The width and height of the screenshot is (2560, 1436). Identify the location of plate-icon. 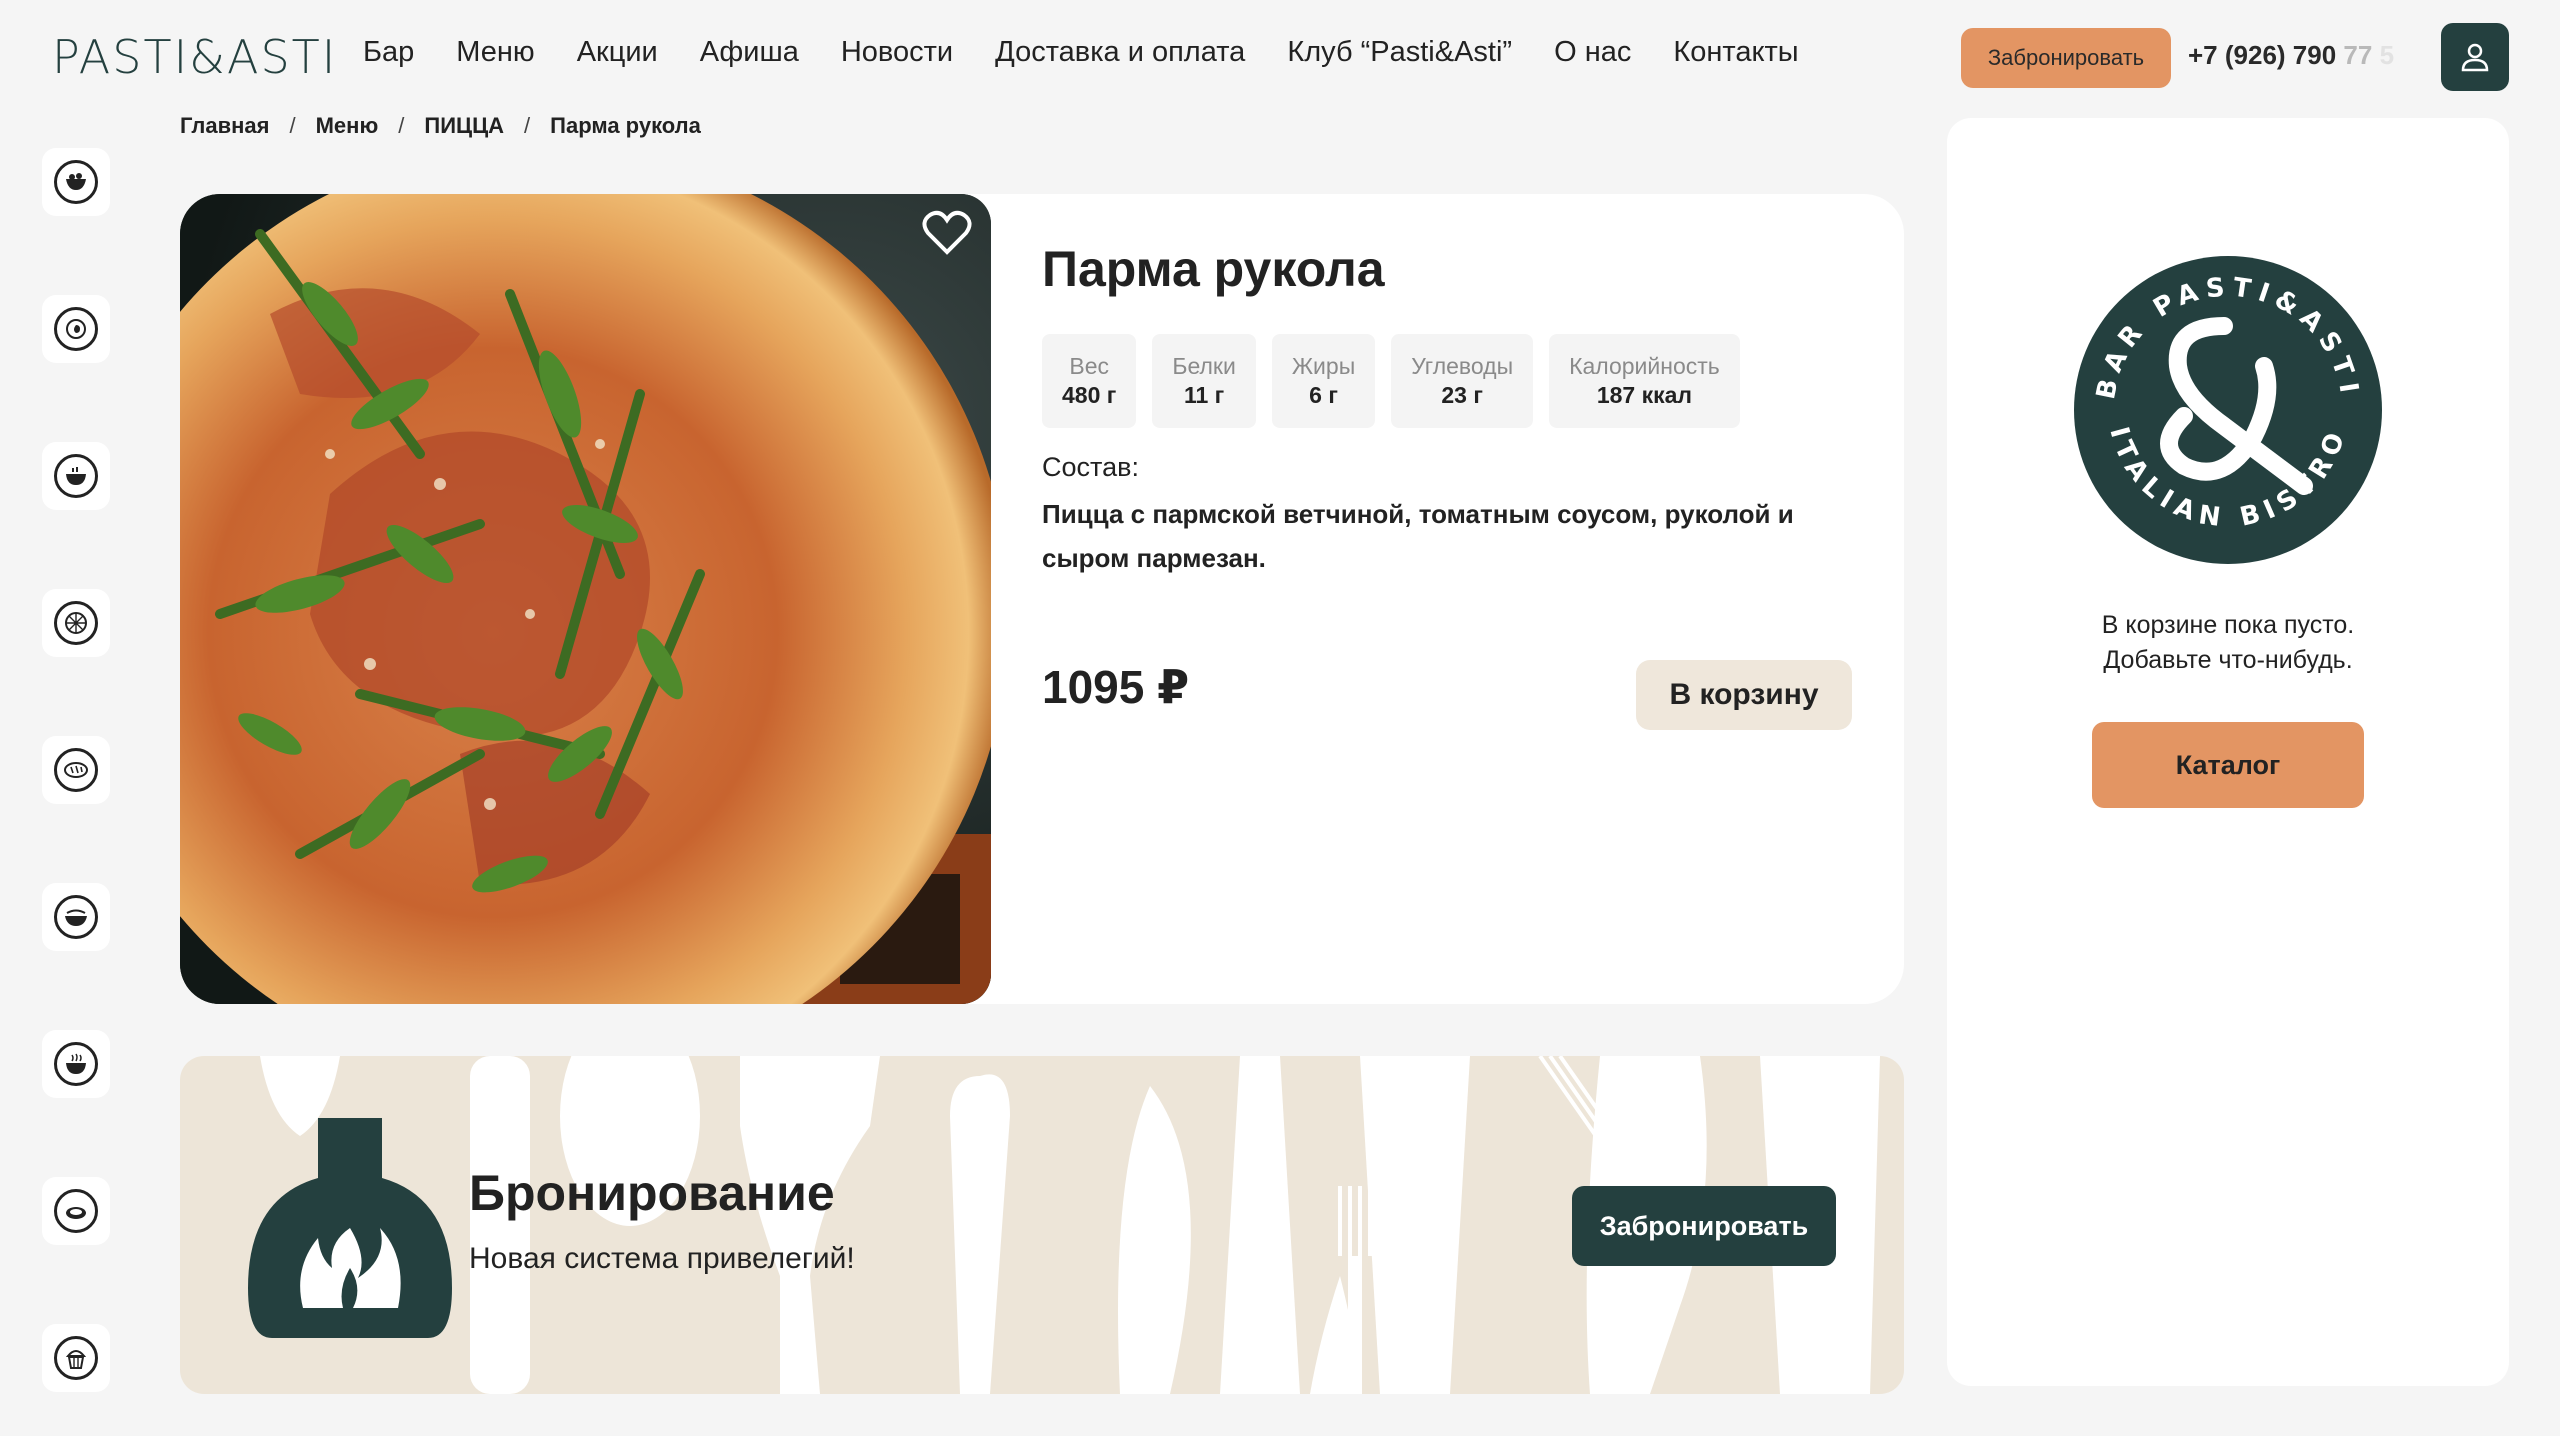
(76, 329).